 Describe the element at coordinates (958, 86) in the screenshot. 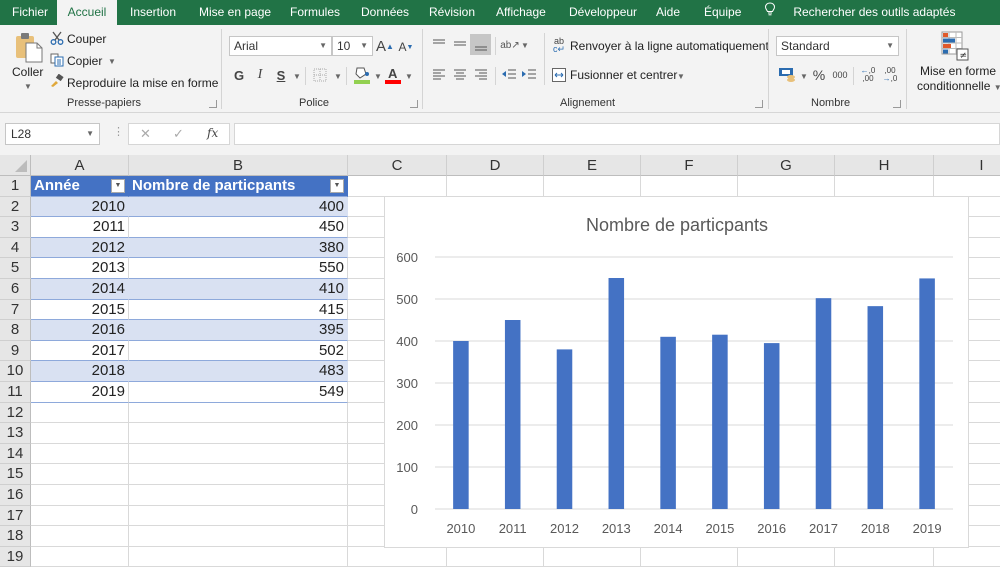

I see `conditional-formatting-label-2: conditionnelle ▼` at that location.